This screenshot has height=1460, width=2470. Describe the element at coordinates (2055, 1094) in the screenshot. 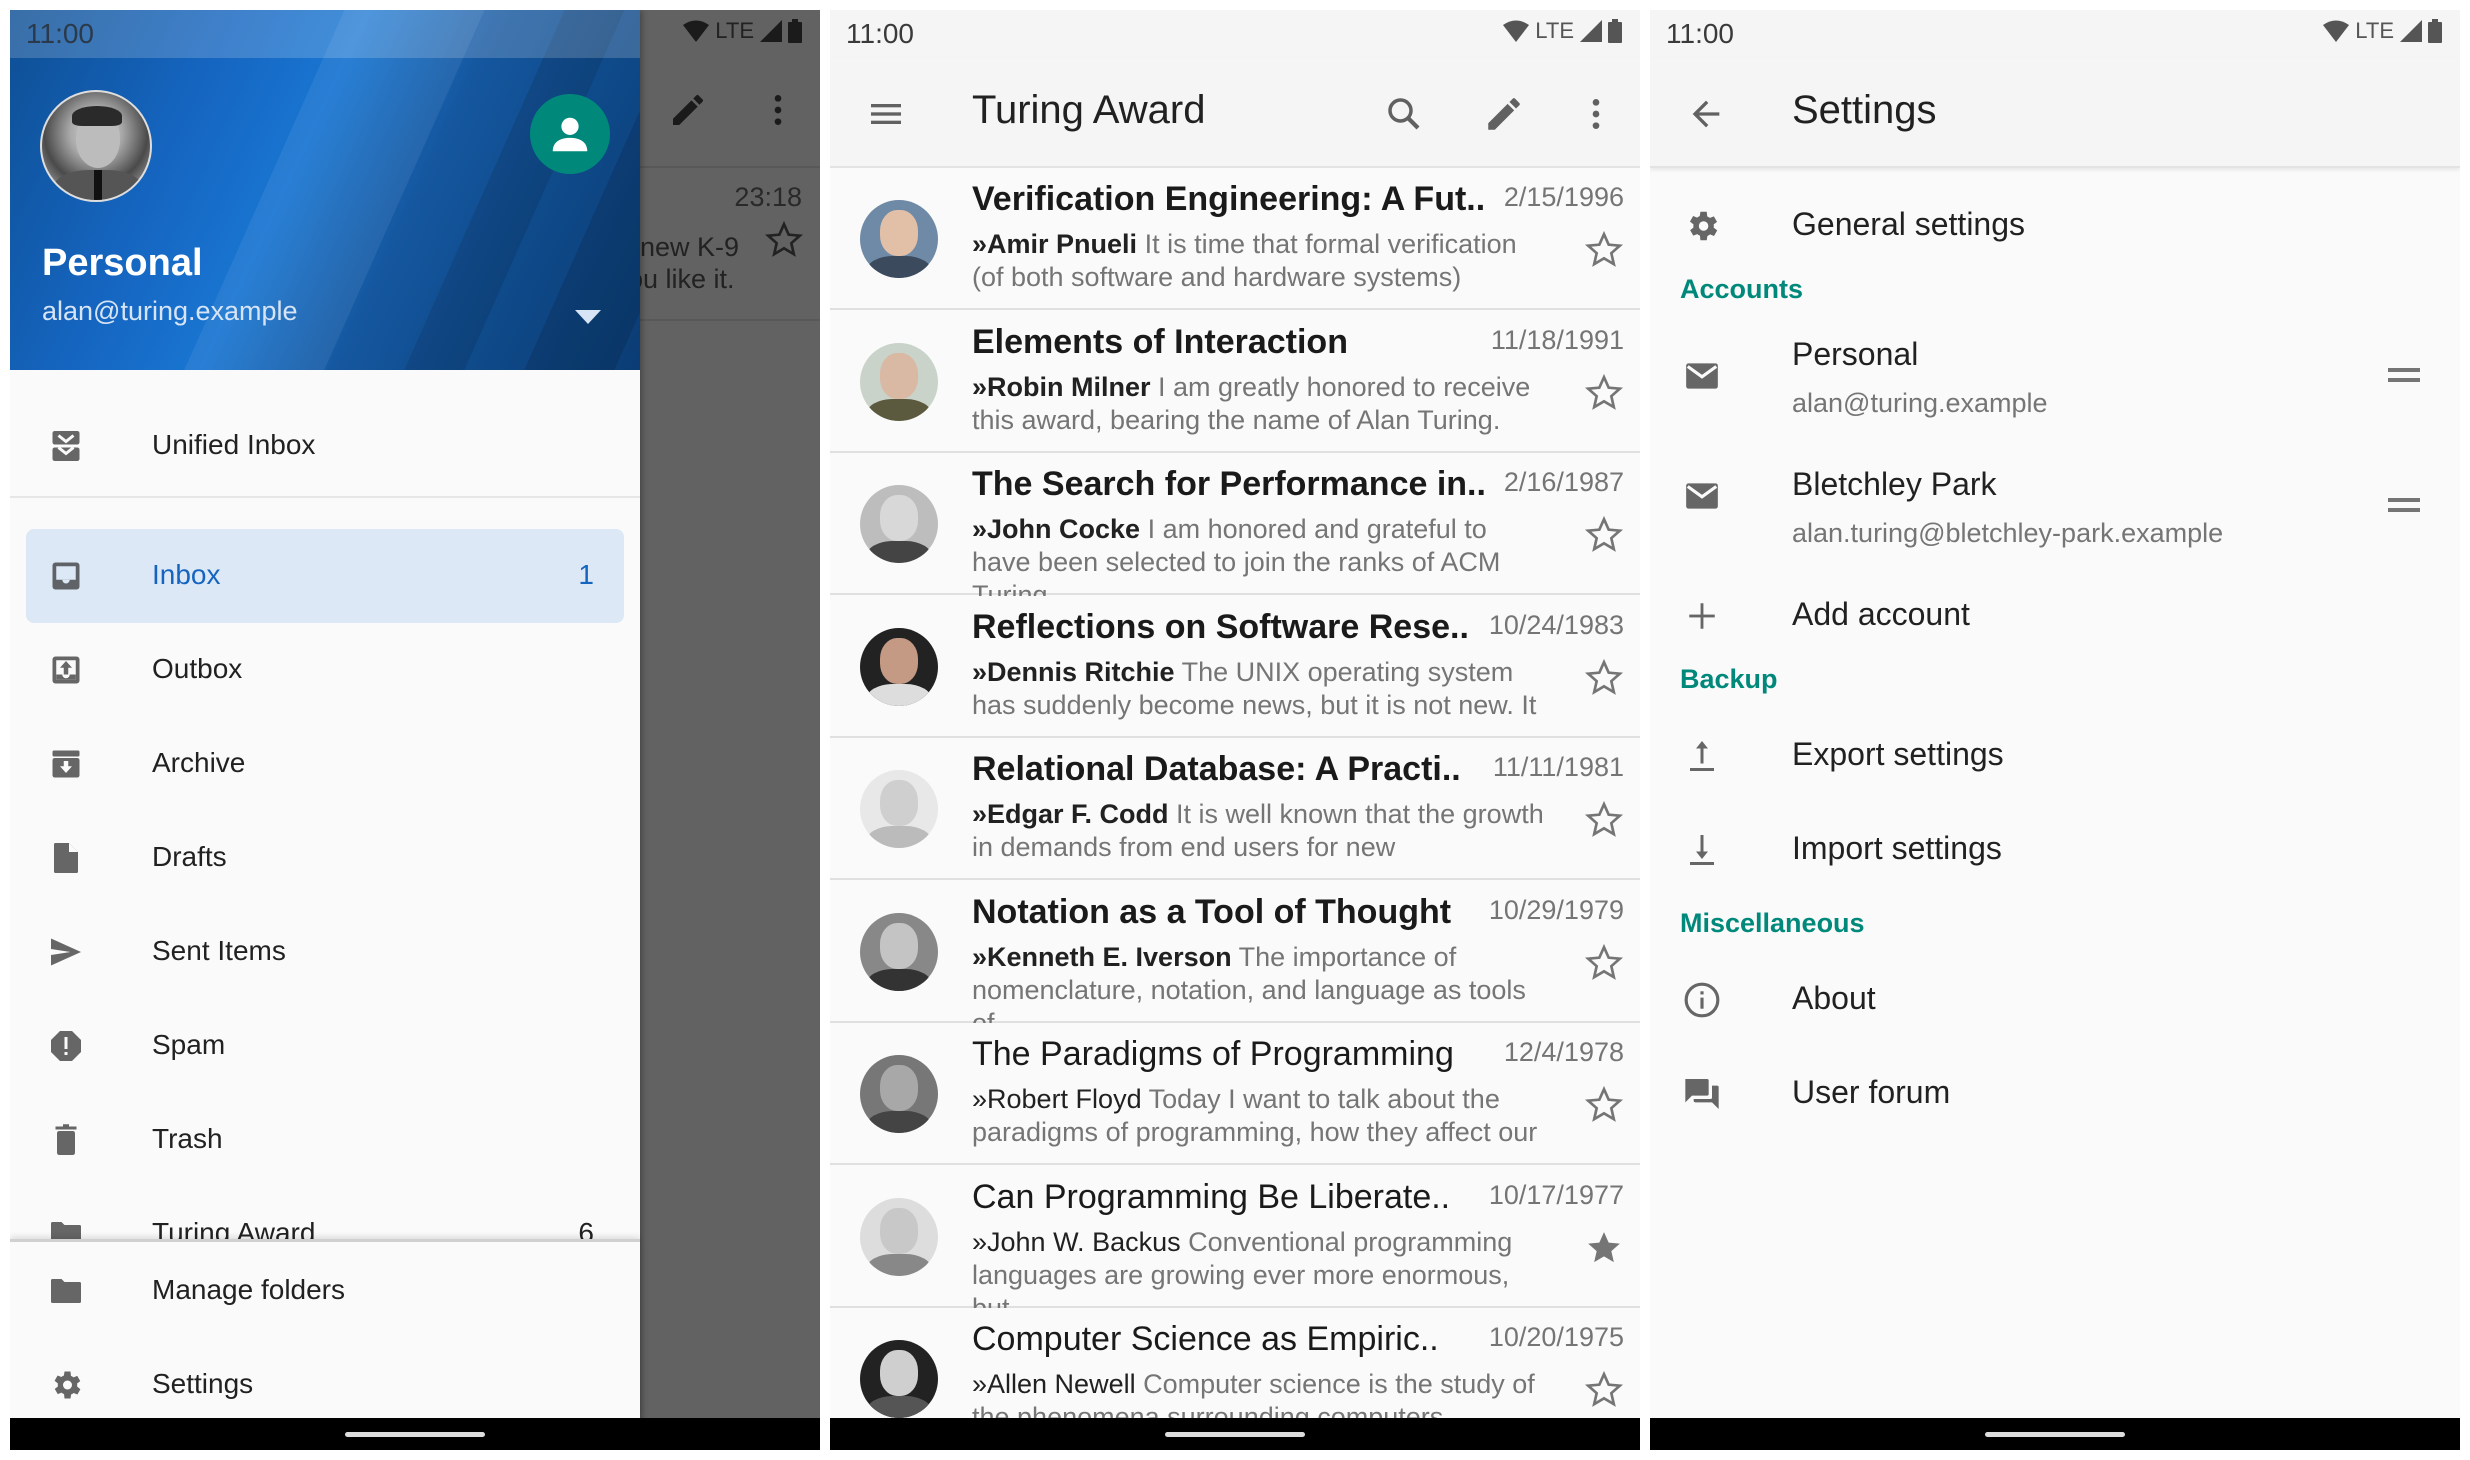

I see `settings-item-user-forum: User forum` at that location.